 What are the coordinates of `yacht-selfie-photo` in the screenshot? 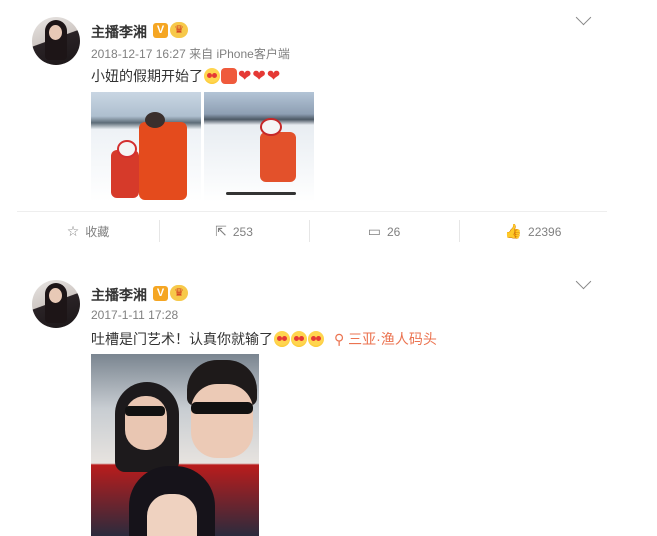 It's located at (175, 445).